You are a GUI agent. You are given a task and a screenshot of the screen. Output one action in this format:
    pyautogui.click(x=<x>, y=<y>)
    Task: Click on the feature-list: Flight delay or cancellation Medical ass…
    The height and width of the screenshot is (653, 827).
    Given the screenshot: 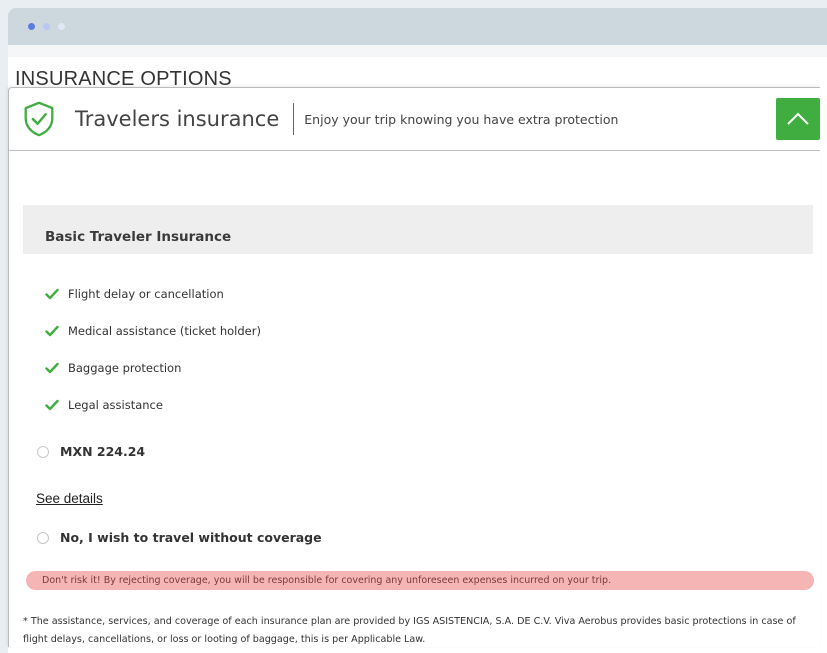 What is the action you would take?
    pyautogui.click(x=153, y=349)
    